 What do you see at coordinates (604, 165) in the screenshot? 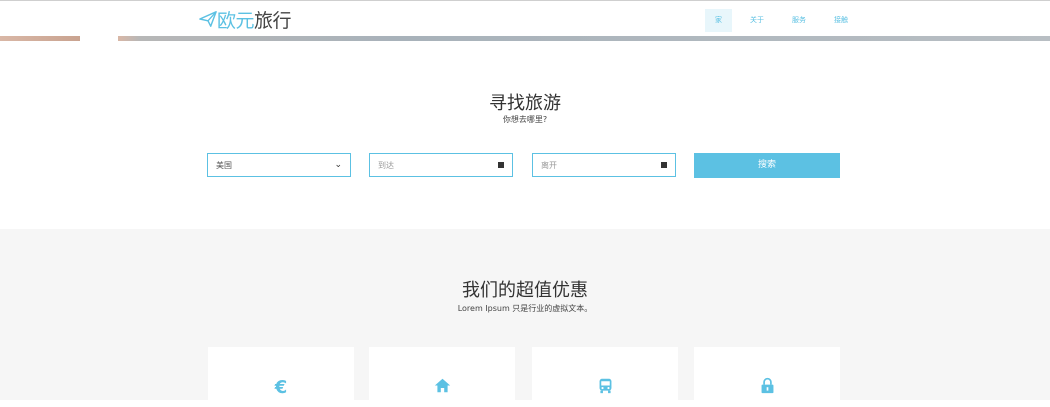
I see `depart-date-input: 离开` at bounding box center [604, 165].